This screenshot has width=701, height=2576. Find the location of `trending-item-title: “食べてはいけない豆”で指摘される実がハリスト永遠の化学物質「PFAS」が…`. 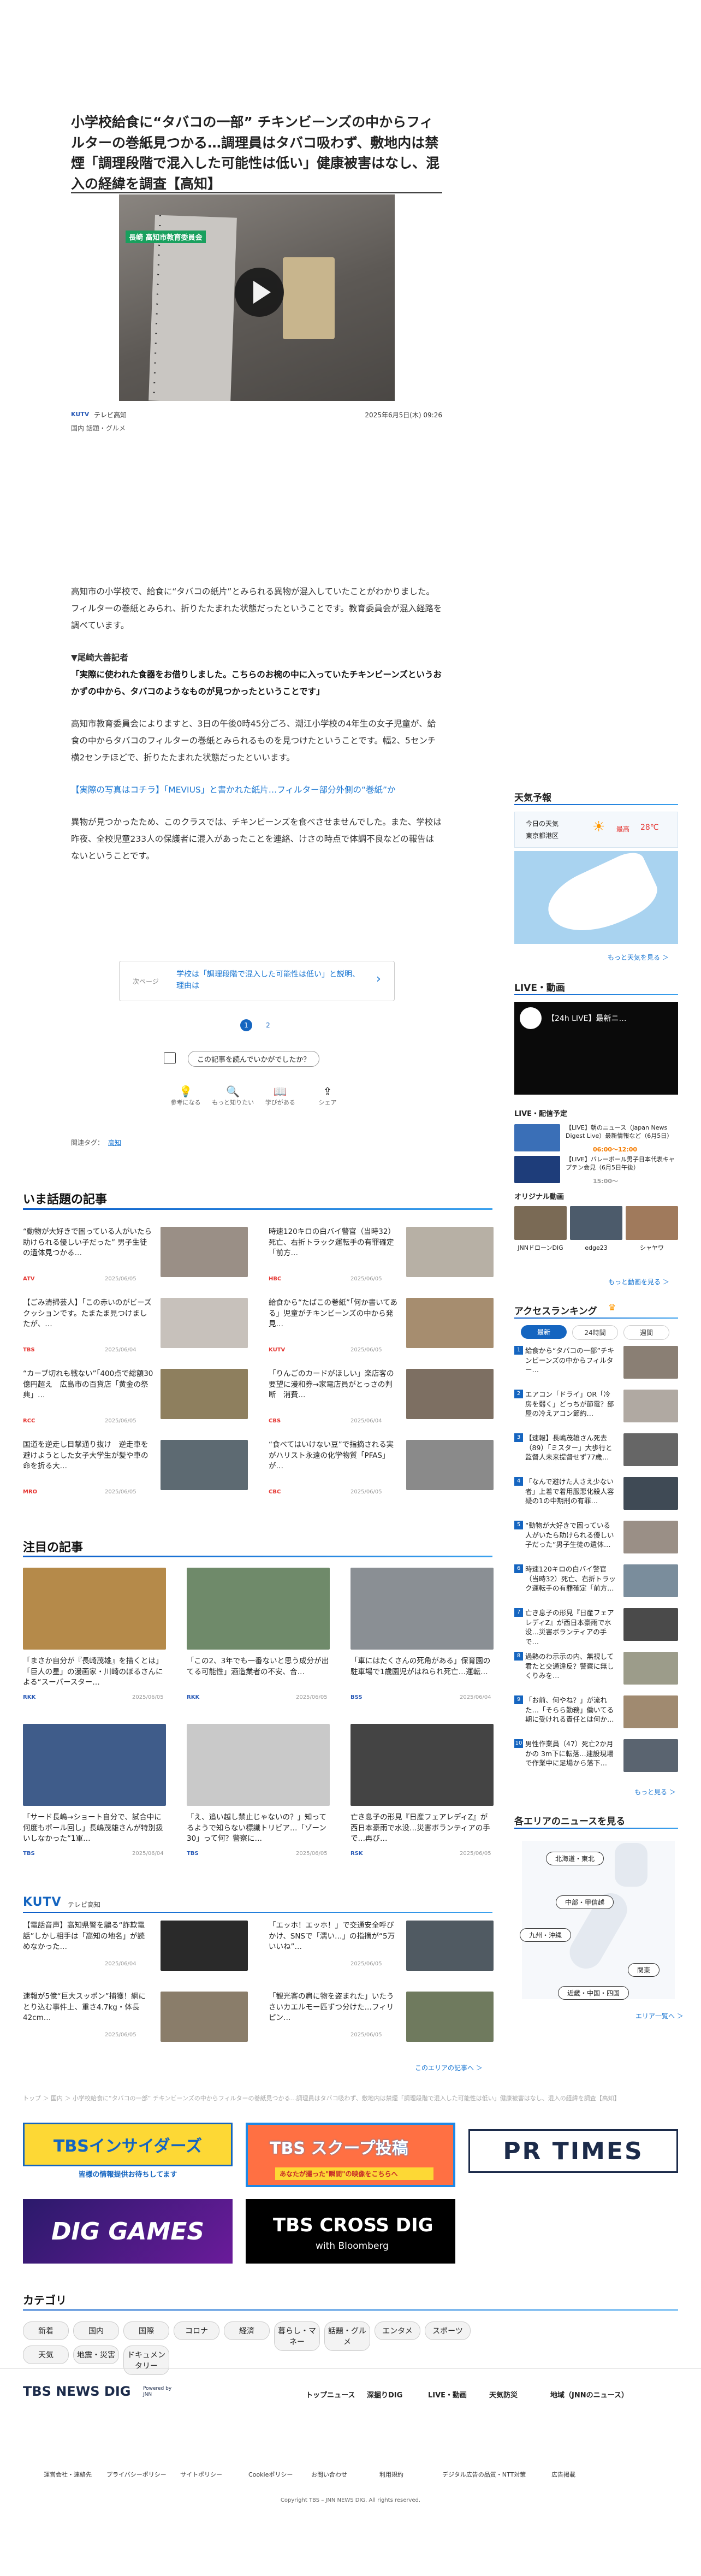

trending-item-title: “食べてはいけない豆”で指摘される実がハリスト永遠の化学物質「PFAS」が… is located at coordinates (334, 1456).